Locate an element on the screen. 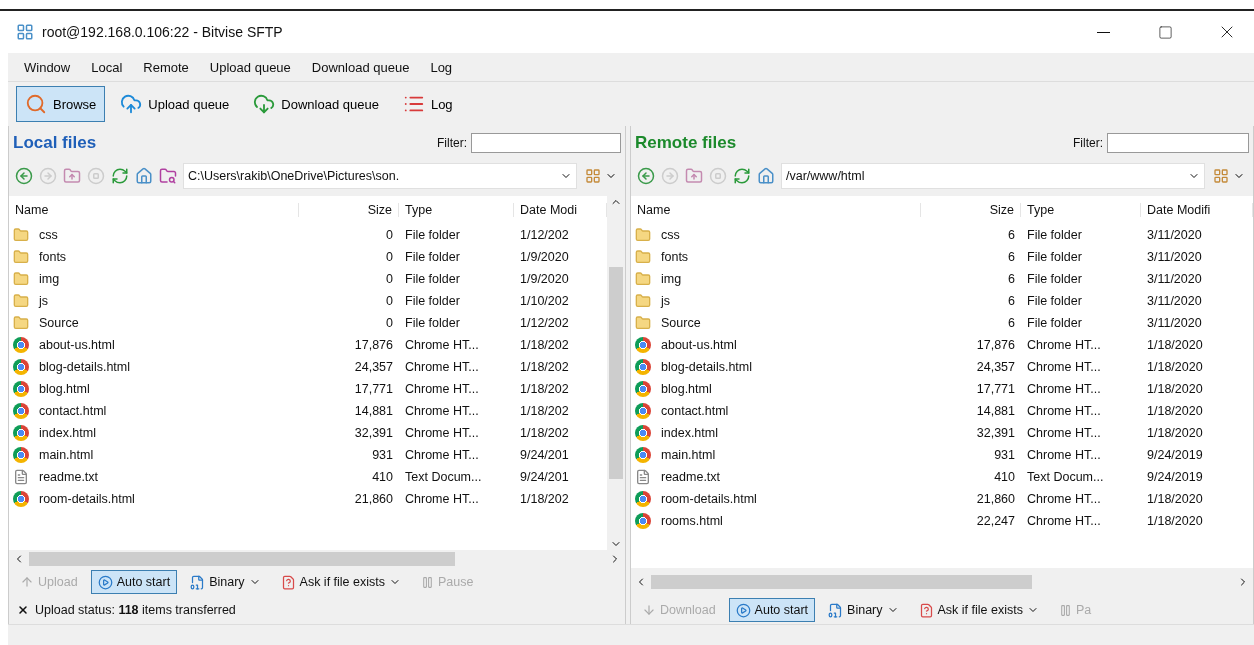 The image size is (1254, 645). maximize-icon is located at coordinates (1165, 32).